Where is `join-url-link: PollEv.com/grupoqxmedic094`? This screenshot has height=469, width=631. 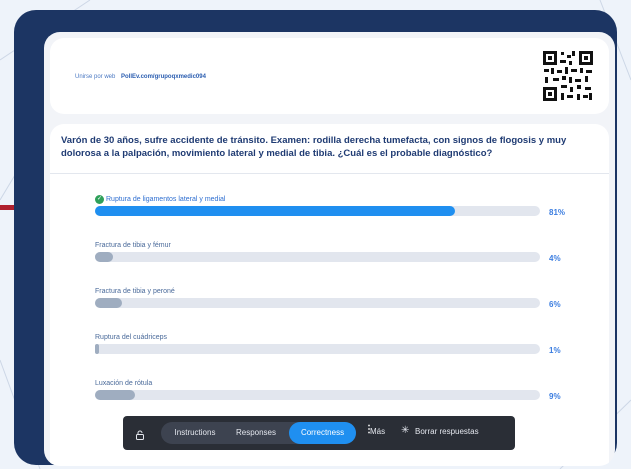 join-url-link: PollEv.com/grupoqxmedic094 is located at coordinates (163, 77).